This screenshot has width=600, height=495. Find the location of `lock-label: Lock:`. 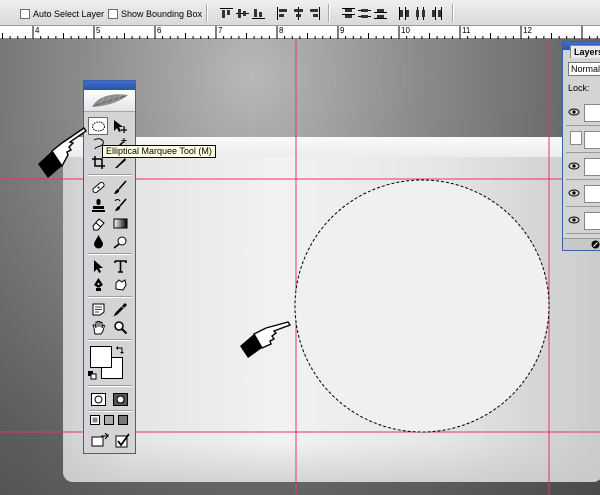

lock-label: Lock: is located at coordinates (579, 88).